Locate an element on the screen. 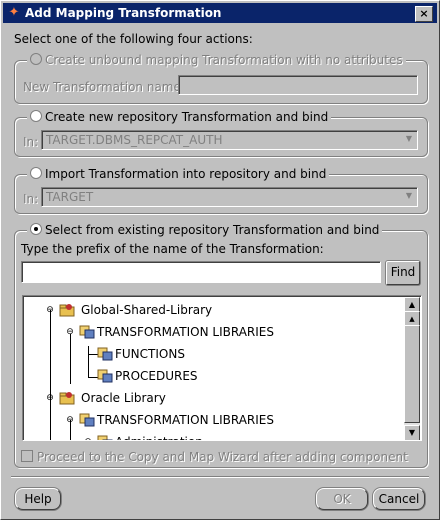 This screenshot has height=520, width=440. tree-scrollbar: ▲ ▲ ▼ is located at coordinates (412, 368).